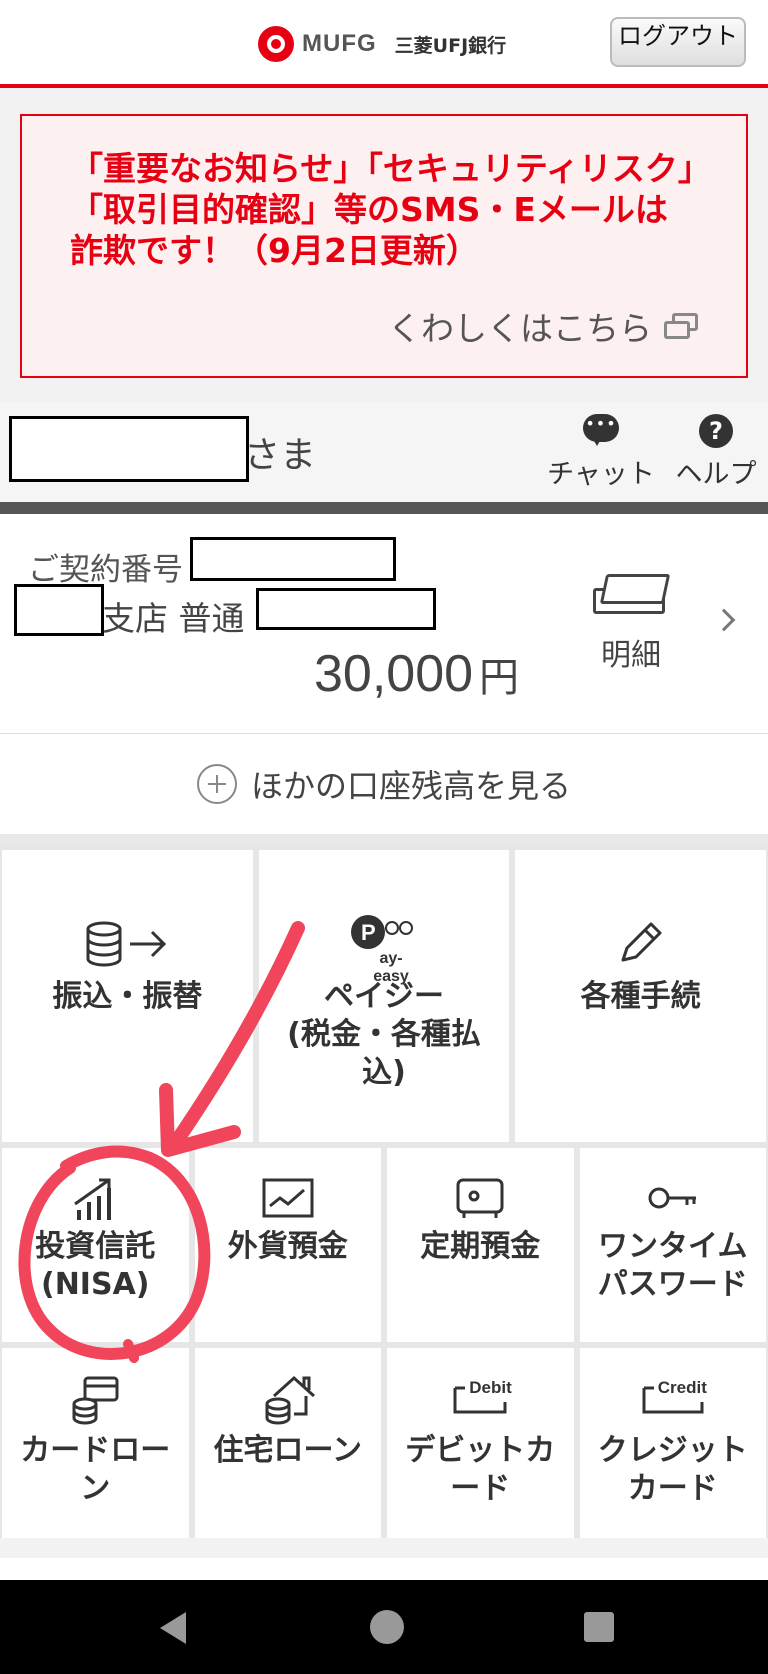 This screenshot has width=768, height=1674. What do you see at coordinates (288, 1400) in the screenshot?
I see `house-coins-icon` at bounding box center [288, 1400].